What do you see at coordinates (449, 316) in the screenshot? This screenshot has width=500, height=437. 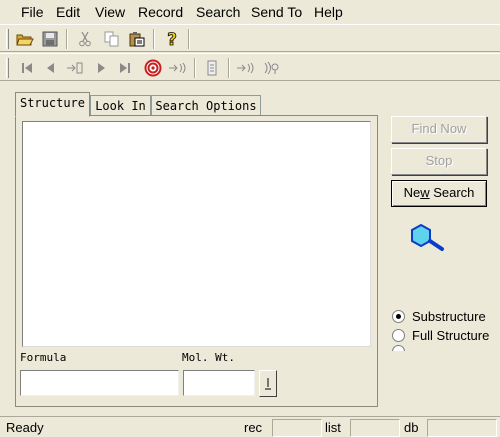 I see `substructure-label: Substructure` at bounding box center [449, 316].